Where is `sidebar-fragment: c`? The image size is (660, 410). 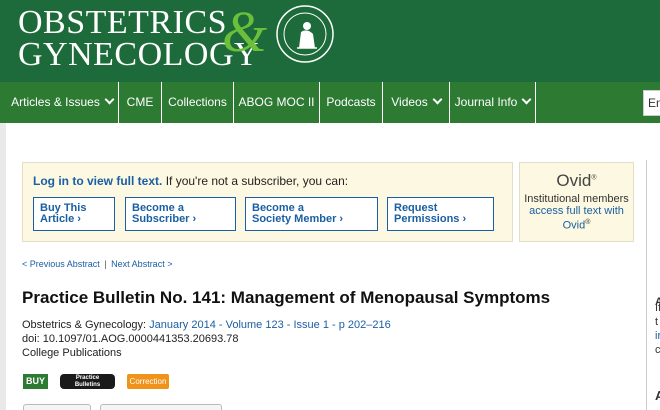
sidebar-fragment: c is located at coordinates (657, 350).